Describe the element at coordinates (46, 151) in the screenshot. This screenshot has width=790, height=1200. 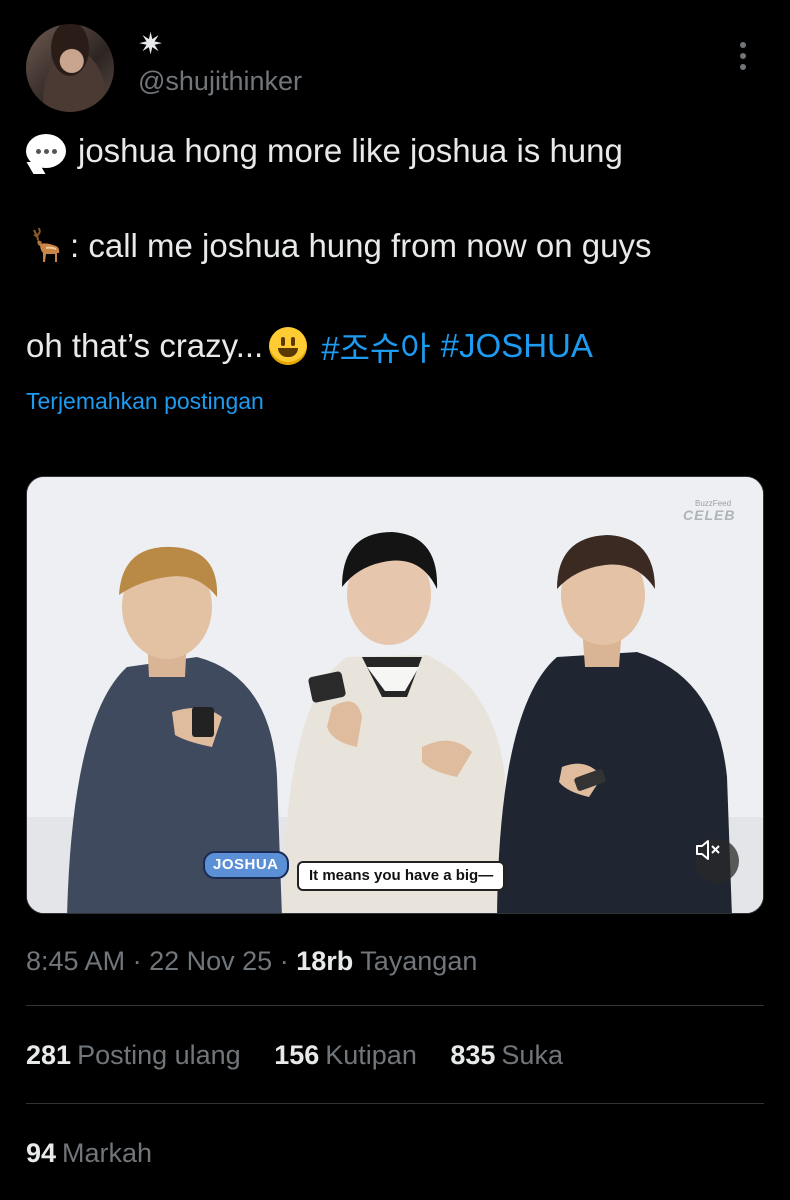
I see `speech-balloon-icon` at that location.